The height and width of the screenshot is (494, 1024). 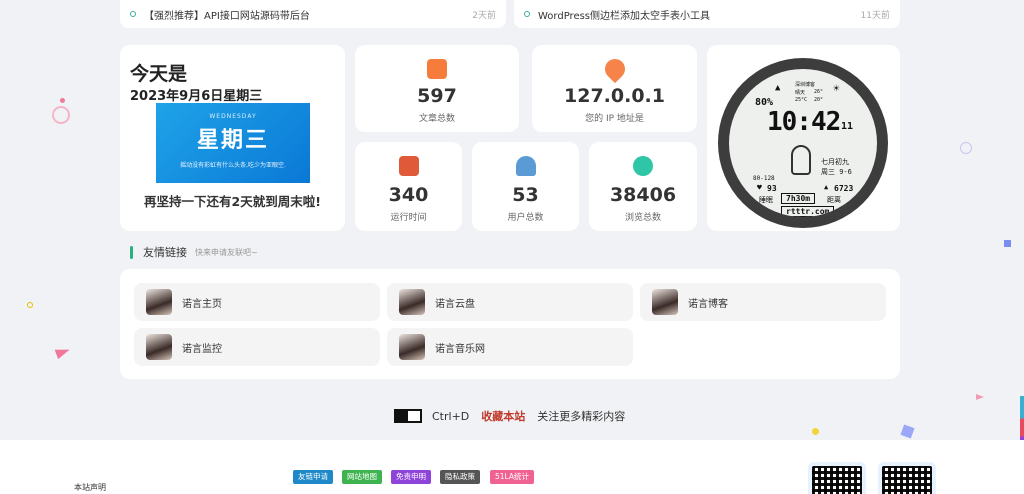 What do you see at coordinates (826, 187) in the screenshot?
I see `steps-icon: ▲` at bounding box center [826, 187].